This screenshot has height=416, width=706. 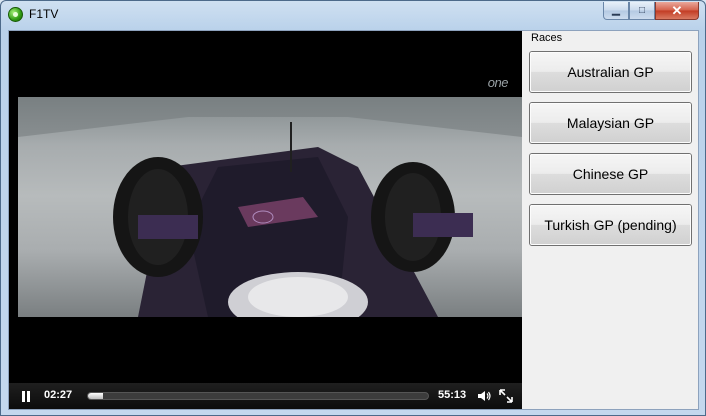 What do you see at coordinates (484, 396) in the screenshot?
I see `volume-icon` at bounding box center [484, 396].